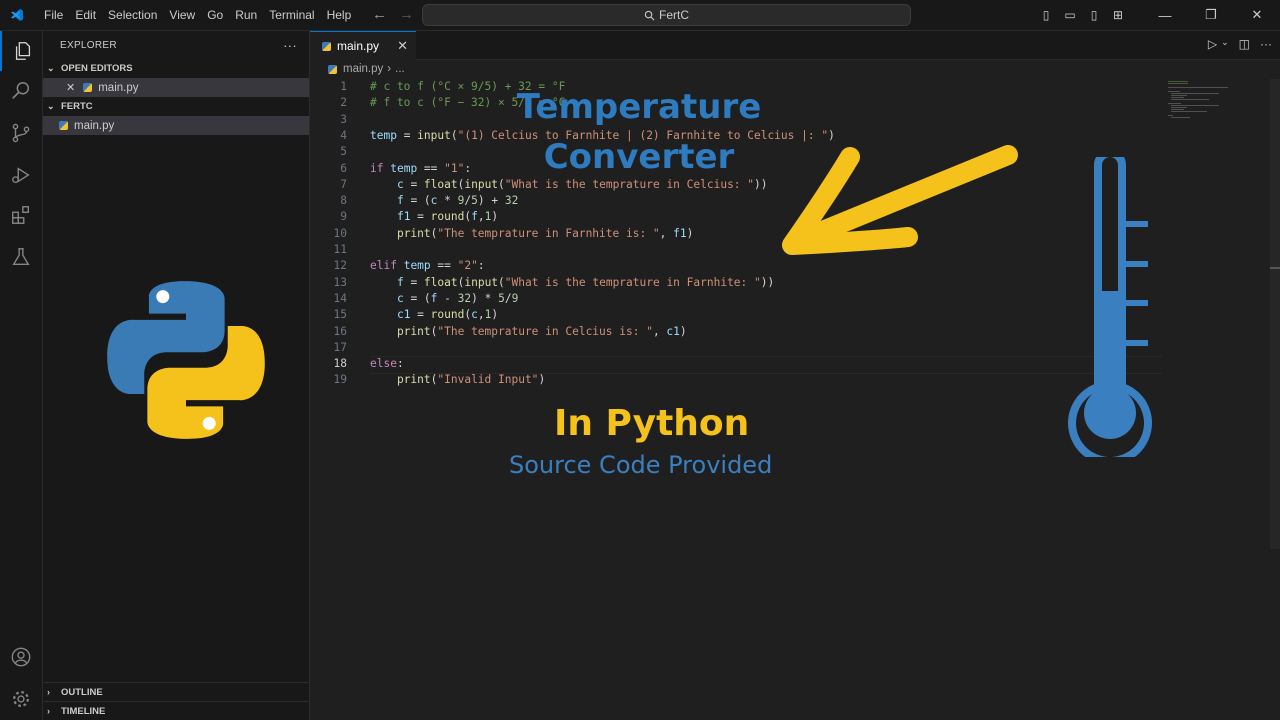 The width and height of the screenshot is (1280, 720). Describe the element at coordinates (1070, 15) in the screenshot. I see `toggle-panel-icon: ▭` at that location.